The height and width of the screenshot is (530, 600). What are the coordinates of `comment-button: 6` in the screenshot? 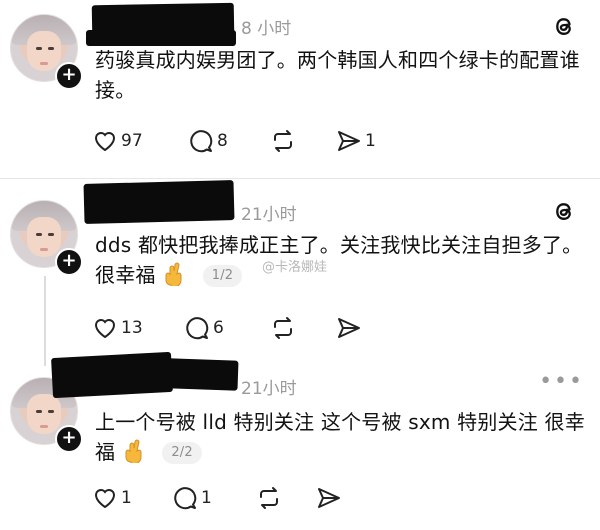 It's located at (204, 328).